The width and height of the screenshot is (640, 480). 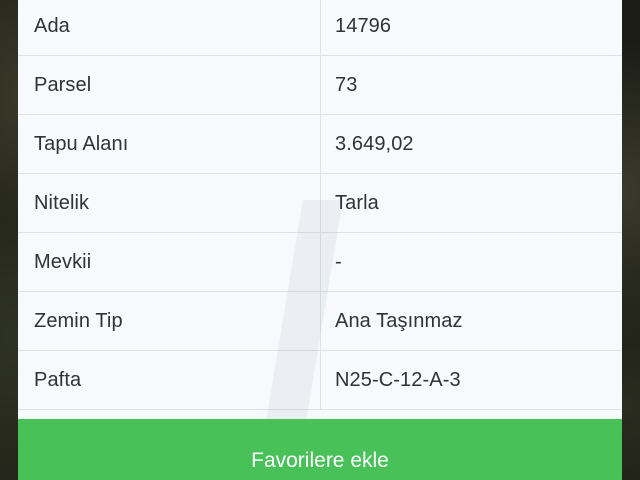 I want to click on table-row-nitelik: Nitelik Tarla, so click(x=320, y=203).